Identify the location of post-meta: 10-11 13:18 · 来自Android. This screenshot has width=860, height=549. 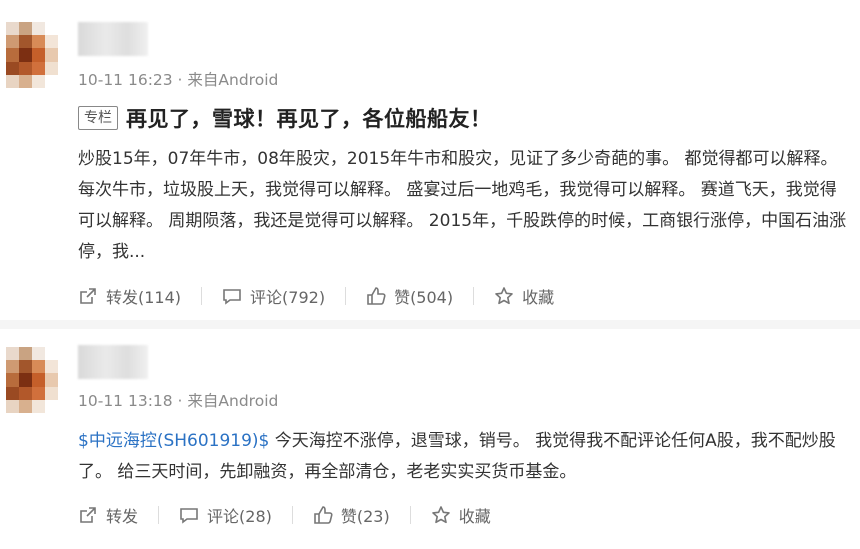
(178, 401).